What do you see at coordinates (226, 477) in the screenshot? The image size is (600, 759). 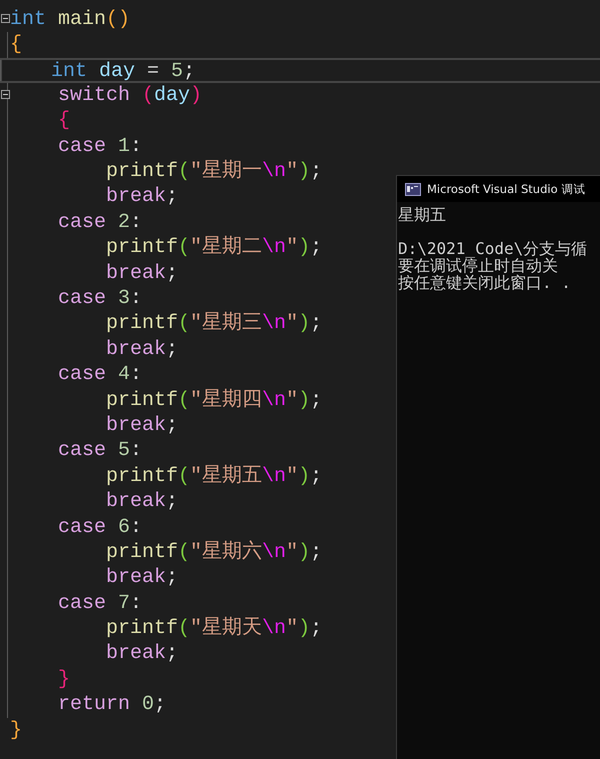 I see `string-literal: "星期五` at bounding box center [226, 477].